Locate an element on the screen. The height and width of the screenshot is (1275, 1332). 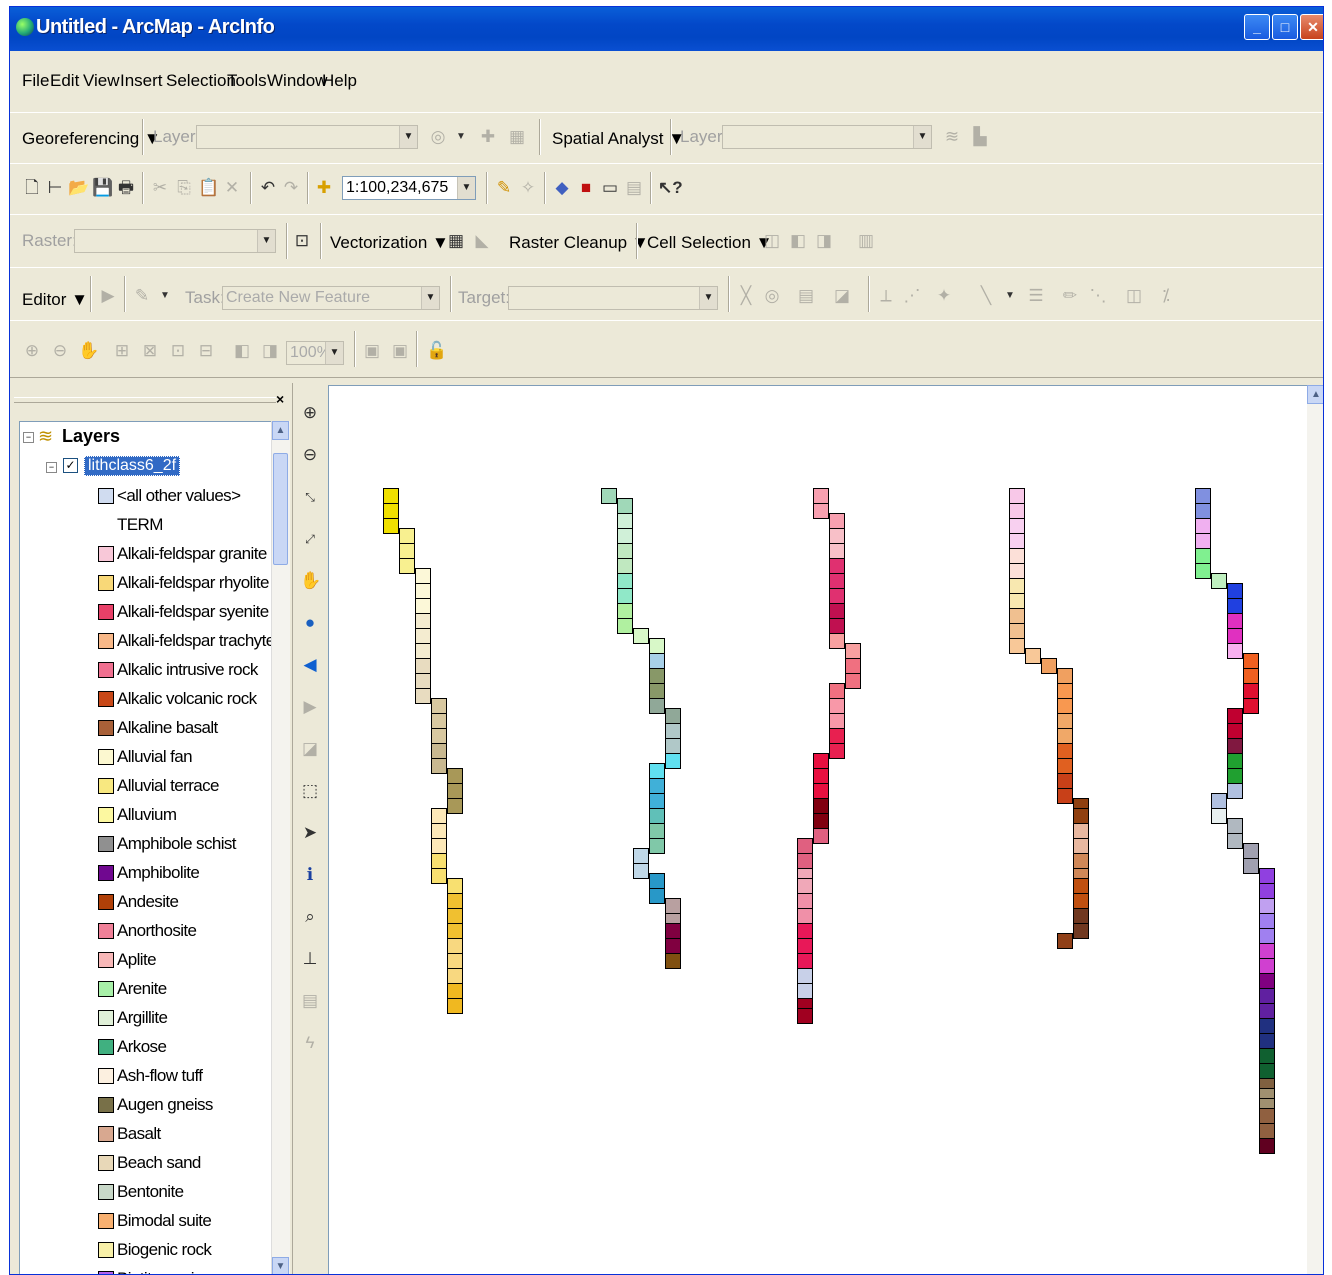
layout-pan-icon: ✋ is located at coordinates (88, 351).